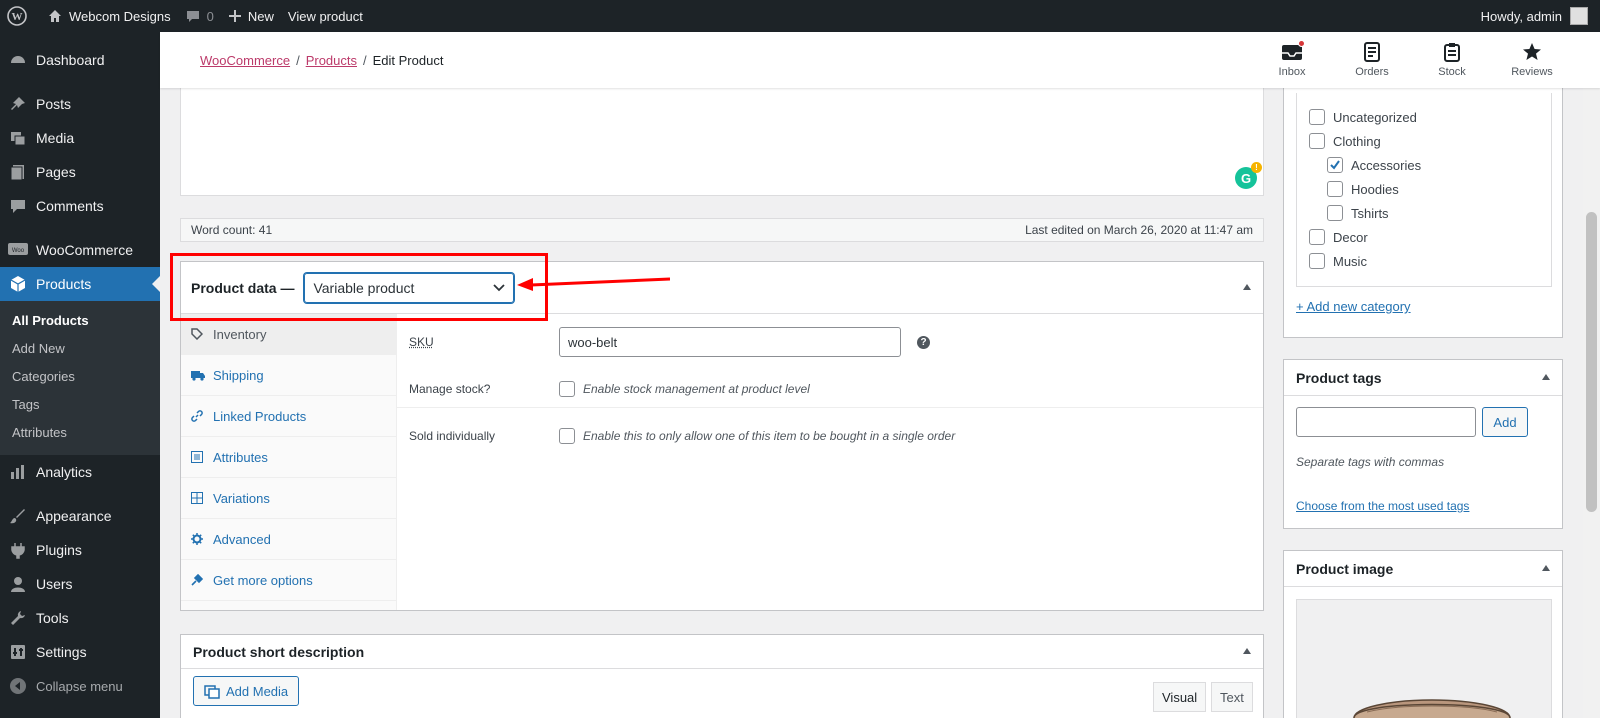  I want to click on submenu-add-new: Add New, so click(80, 349).